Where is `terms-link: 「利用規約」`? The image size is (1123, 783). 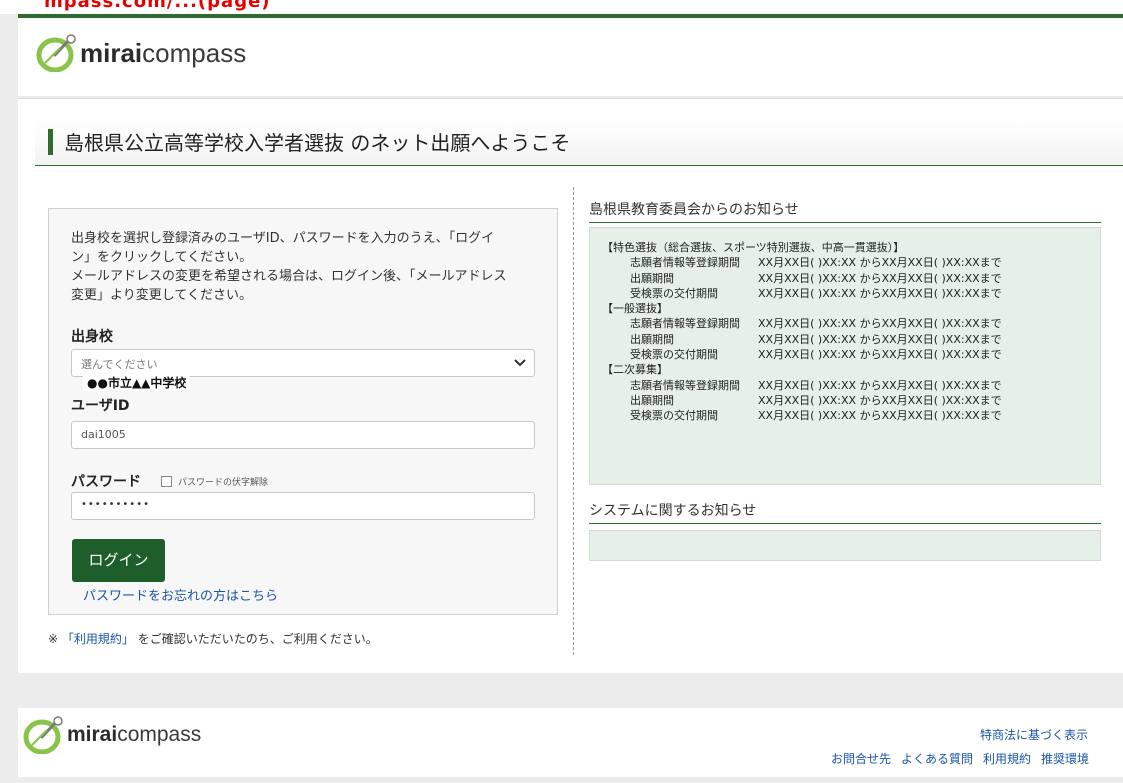
terms-link: 「利用規約」 is located at coordinates (98, 639).